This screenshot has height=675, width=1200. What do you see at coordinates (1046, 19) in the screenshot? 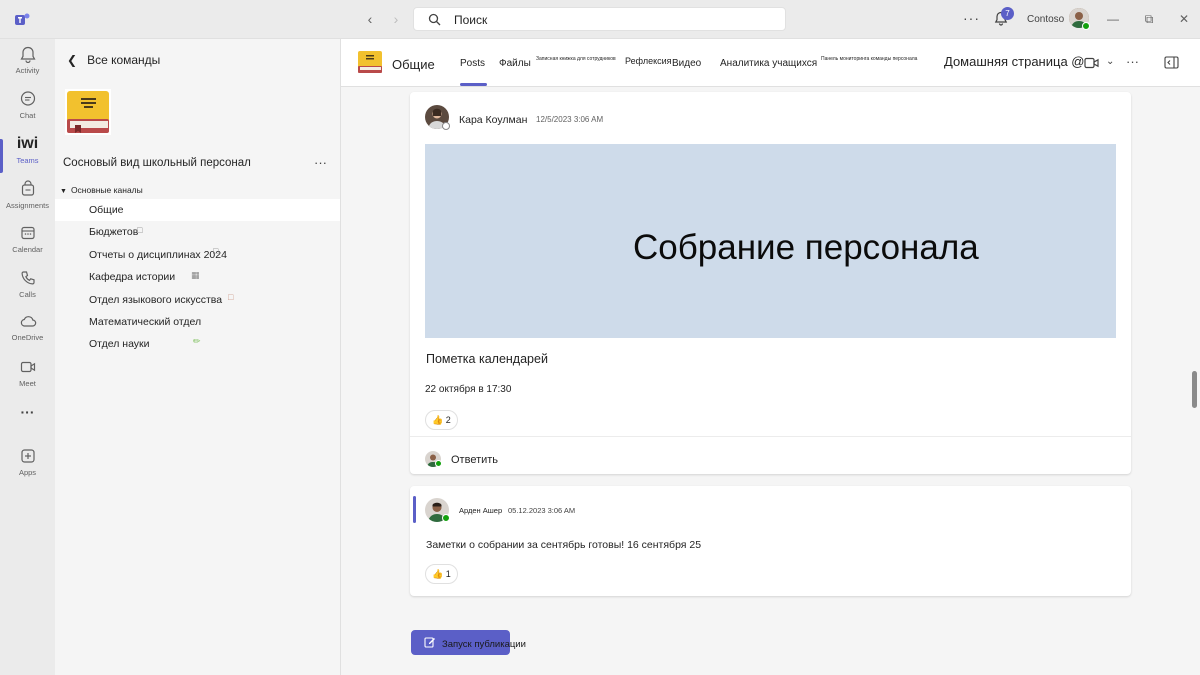
I see `org-name: Contoso` at bounding box center [1046, 19].